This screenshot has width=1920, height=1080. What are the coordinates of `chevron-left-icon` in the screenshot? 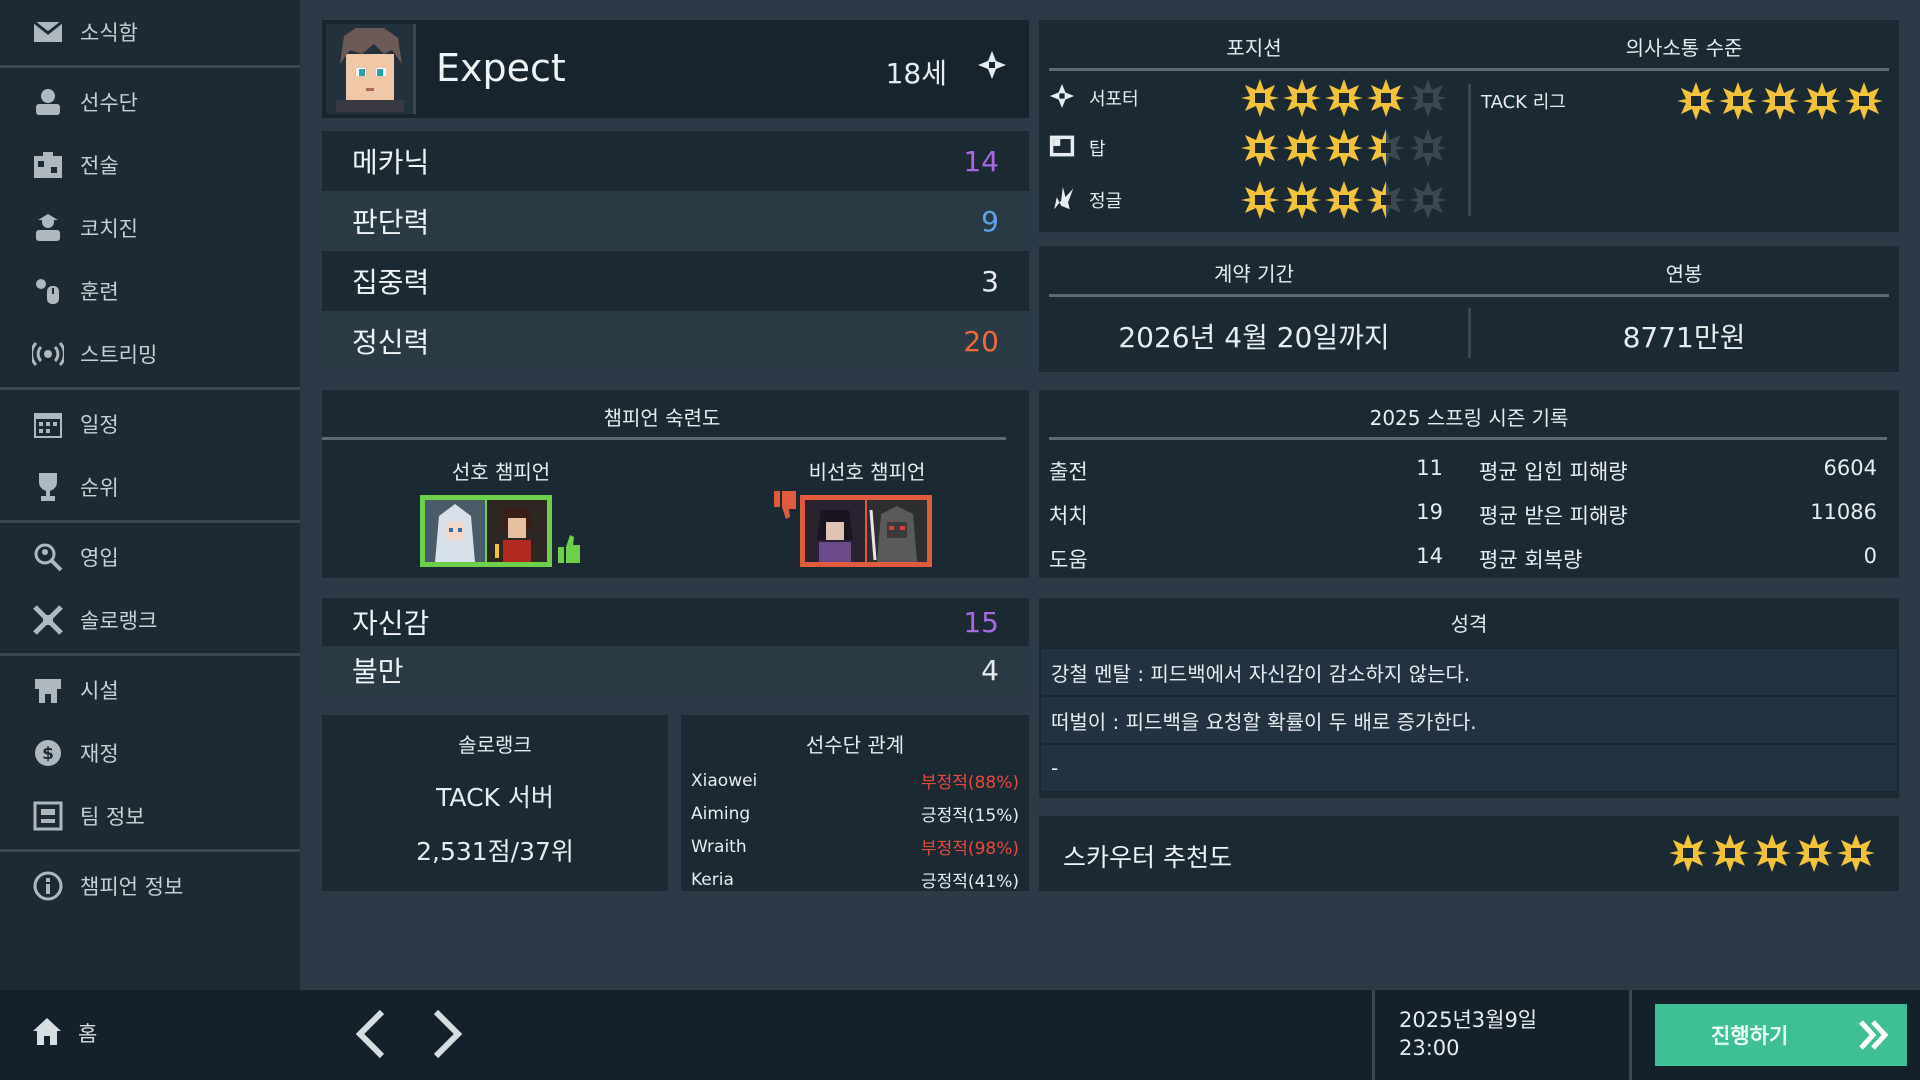 It's located at (370, 1036).